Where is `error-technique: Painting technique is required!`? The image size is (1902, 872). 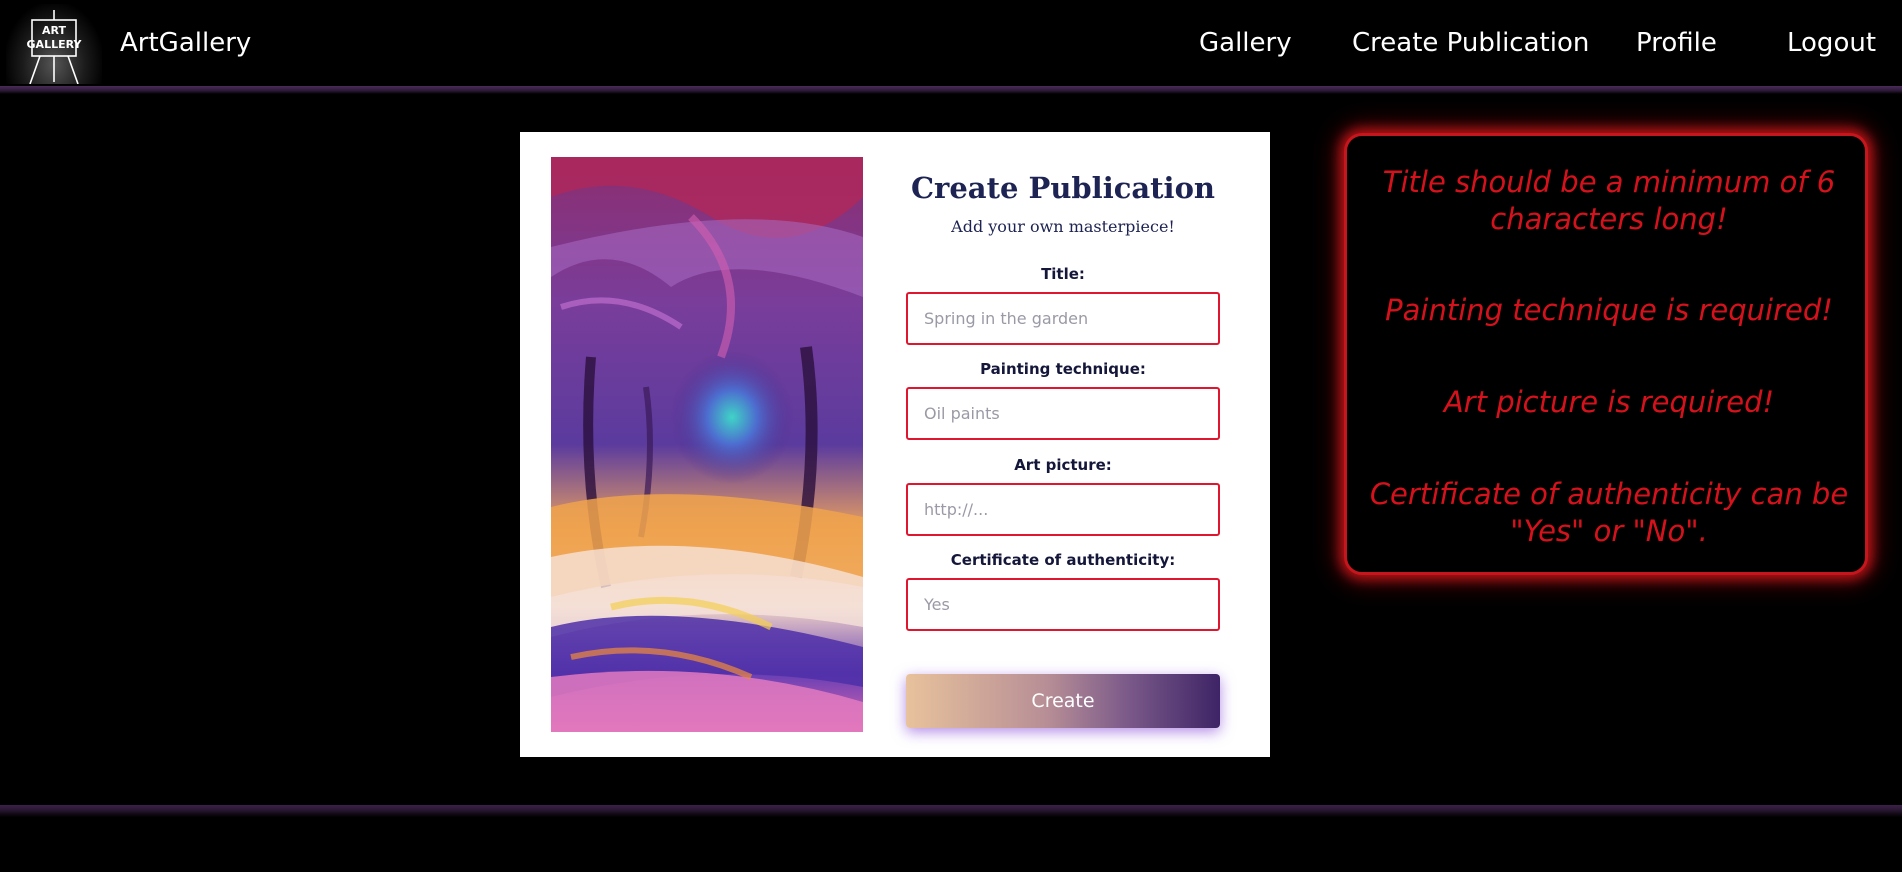
error-technique: Painting technique is required! is located at coordinates (1609, 310).